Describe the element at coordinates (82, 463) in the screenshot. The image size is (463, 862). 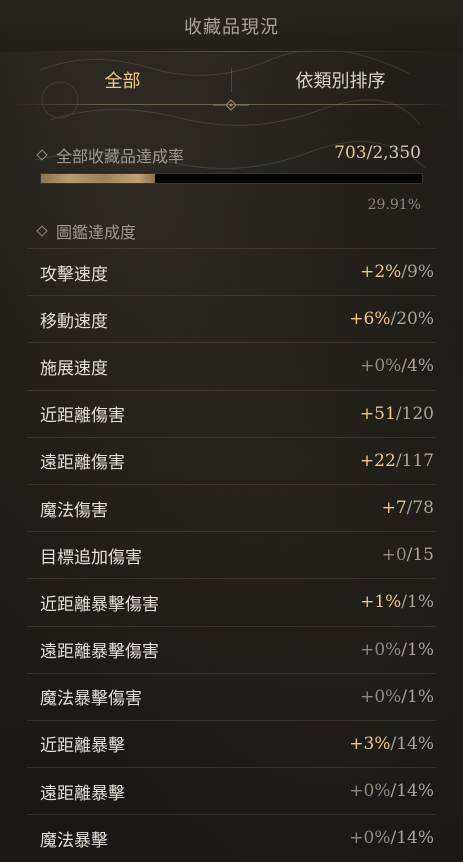
I see `stat-label: 遠距離傷害` at that location.